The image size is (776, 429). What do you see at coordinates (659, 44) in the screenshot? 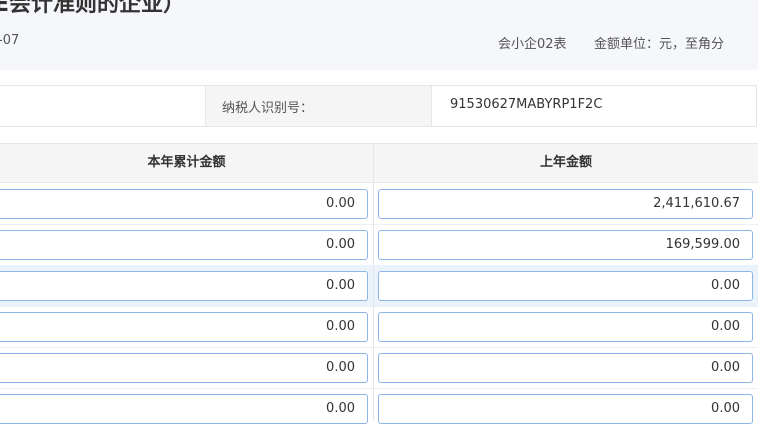
I see `amount-unit: 金额单位：元，至角分` at bounding box center [659, 44].